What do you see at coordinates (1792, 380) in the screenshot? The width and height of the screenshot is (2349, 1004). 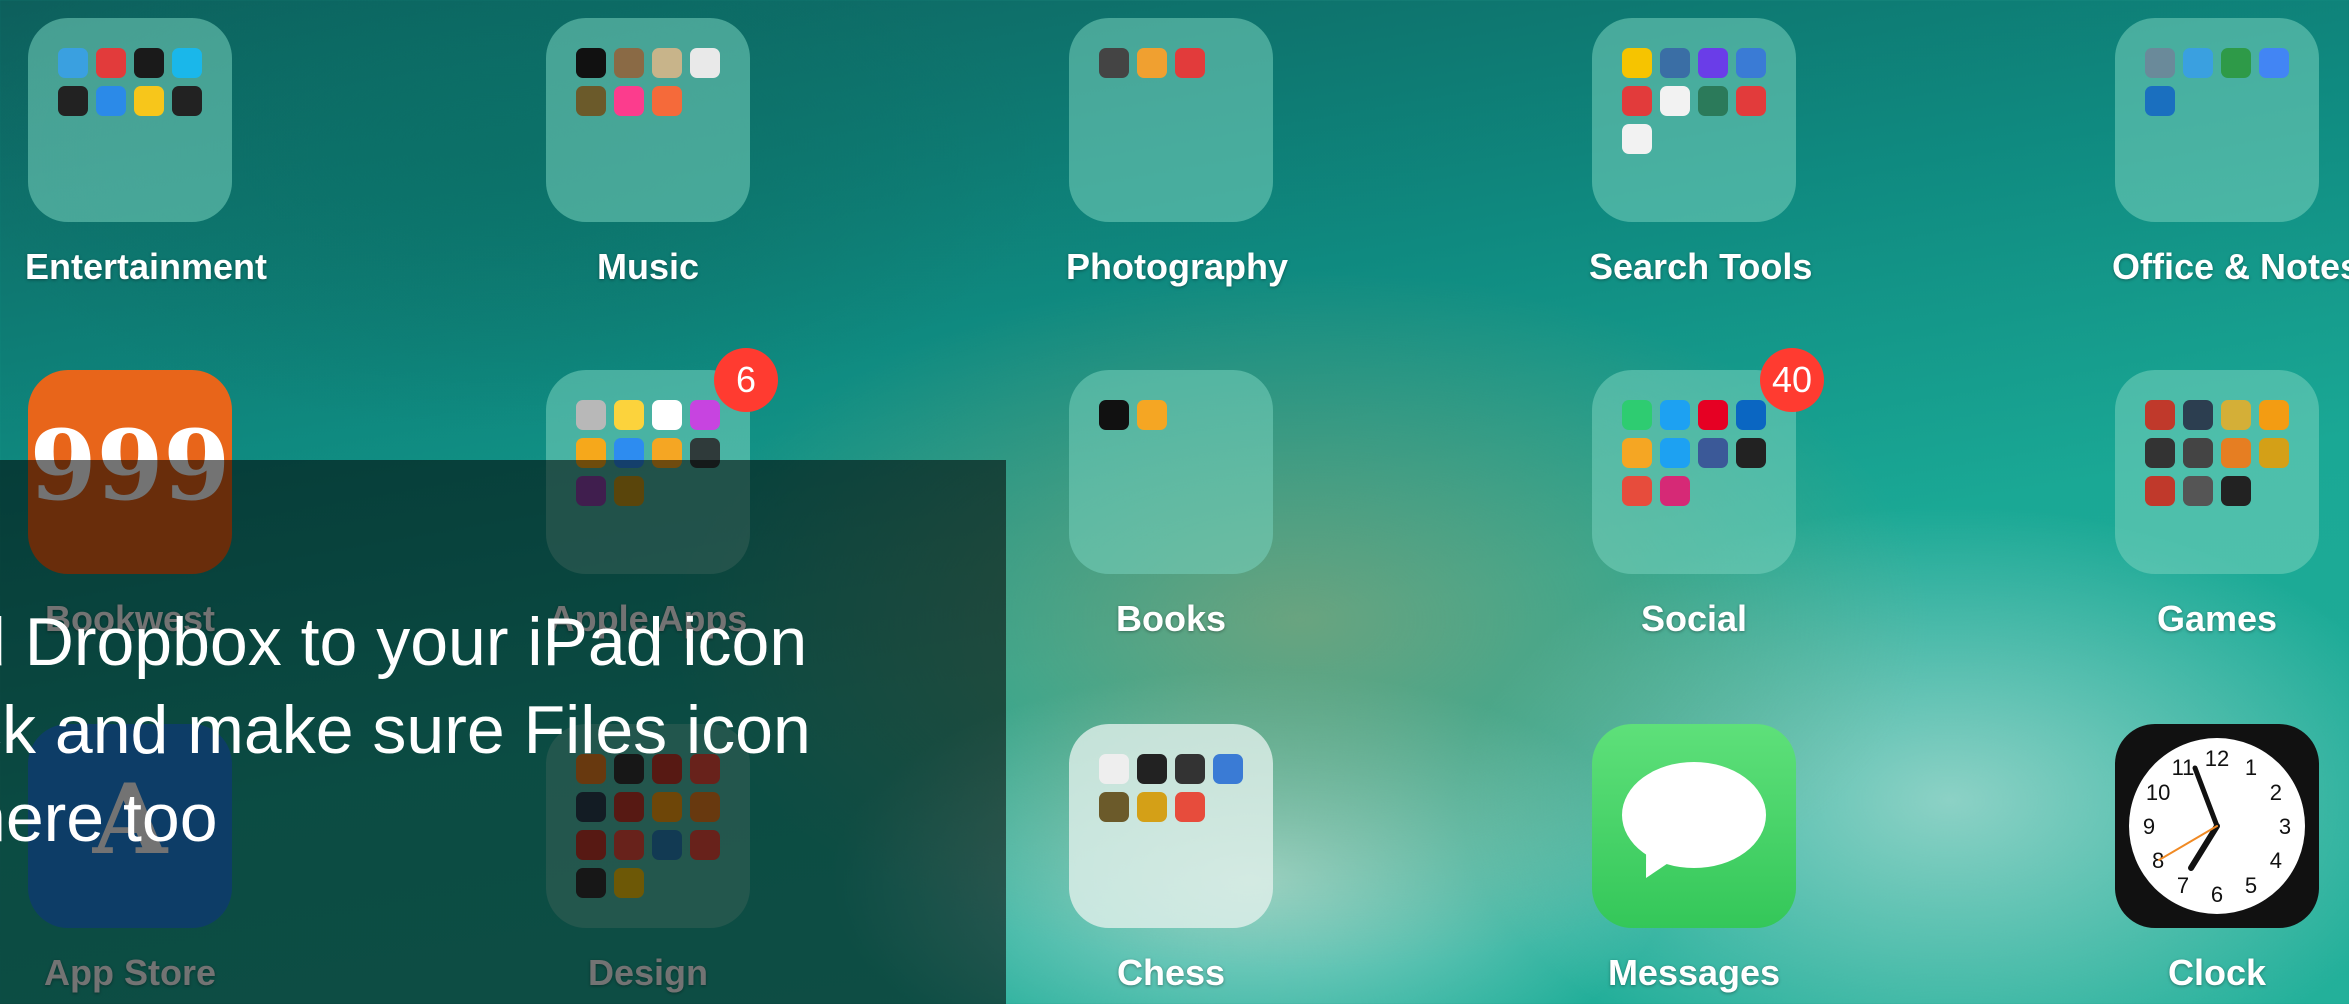 I see `notification-badge: 40` at bounding box center [1792, 380].